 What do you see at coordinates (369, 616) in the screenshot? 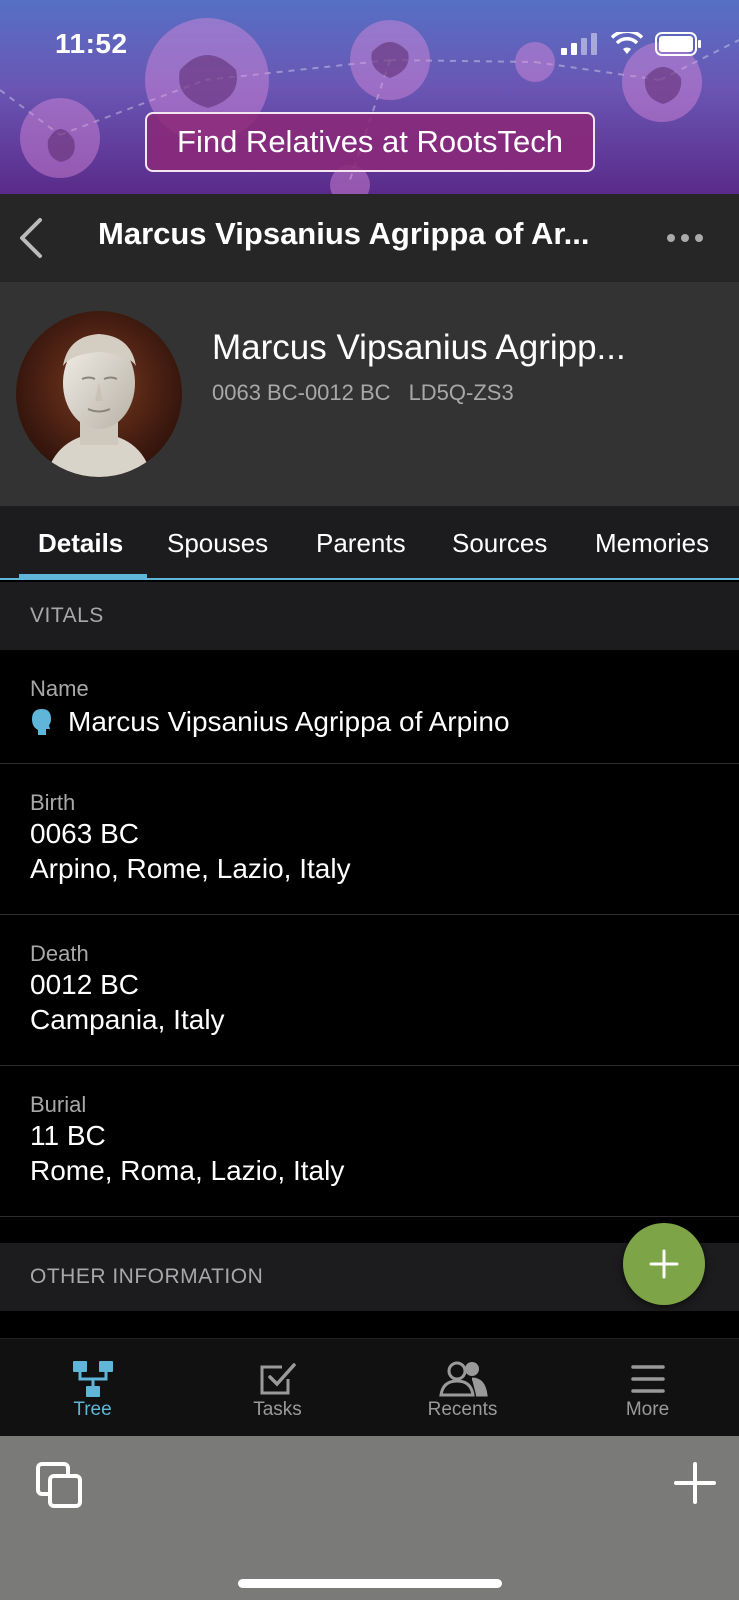
I see `section-header-vitals: VITALS` at bounding box center [369, 616].